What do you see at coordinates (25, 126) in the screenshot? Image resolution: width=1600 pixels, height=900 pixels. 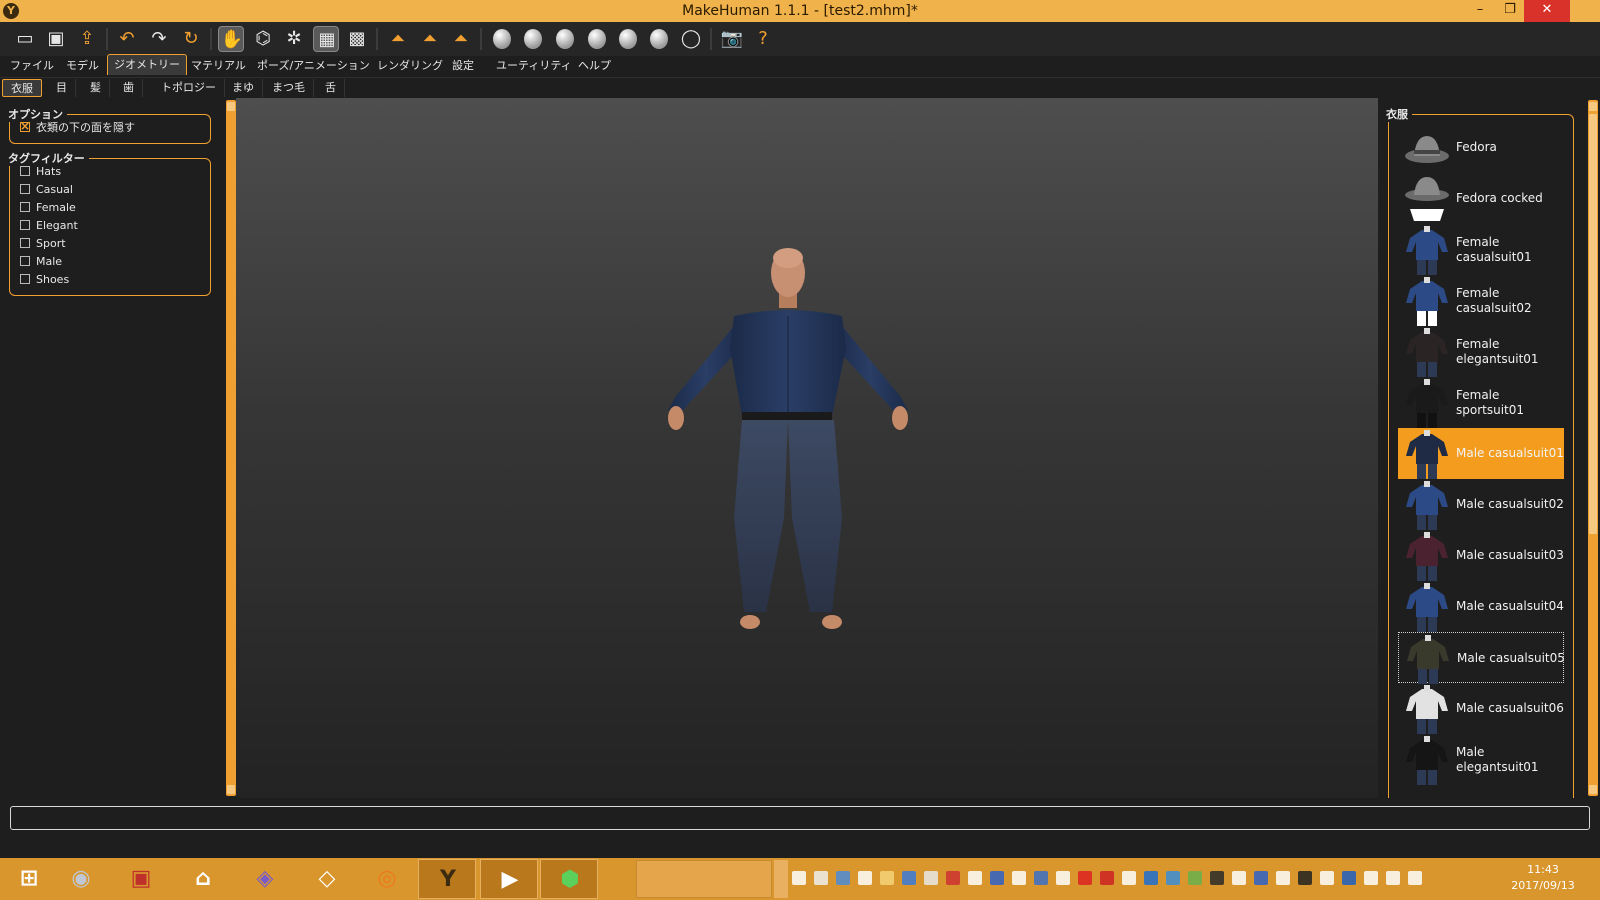 I see `checkbox-checked-icon` at bounding box center [25, 126].